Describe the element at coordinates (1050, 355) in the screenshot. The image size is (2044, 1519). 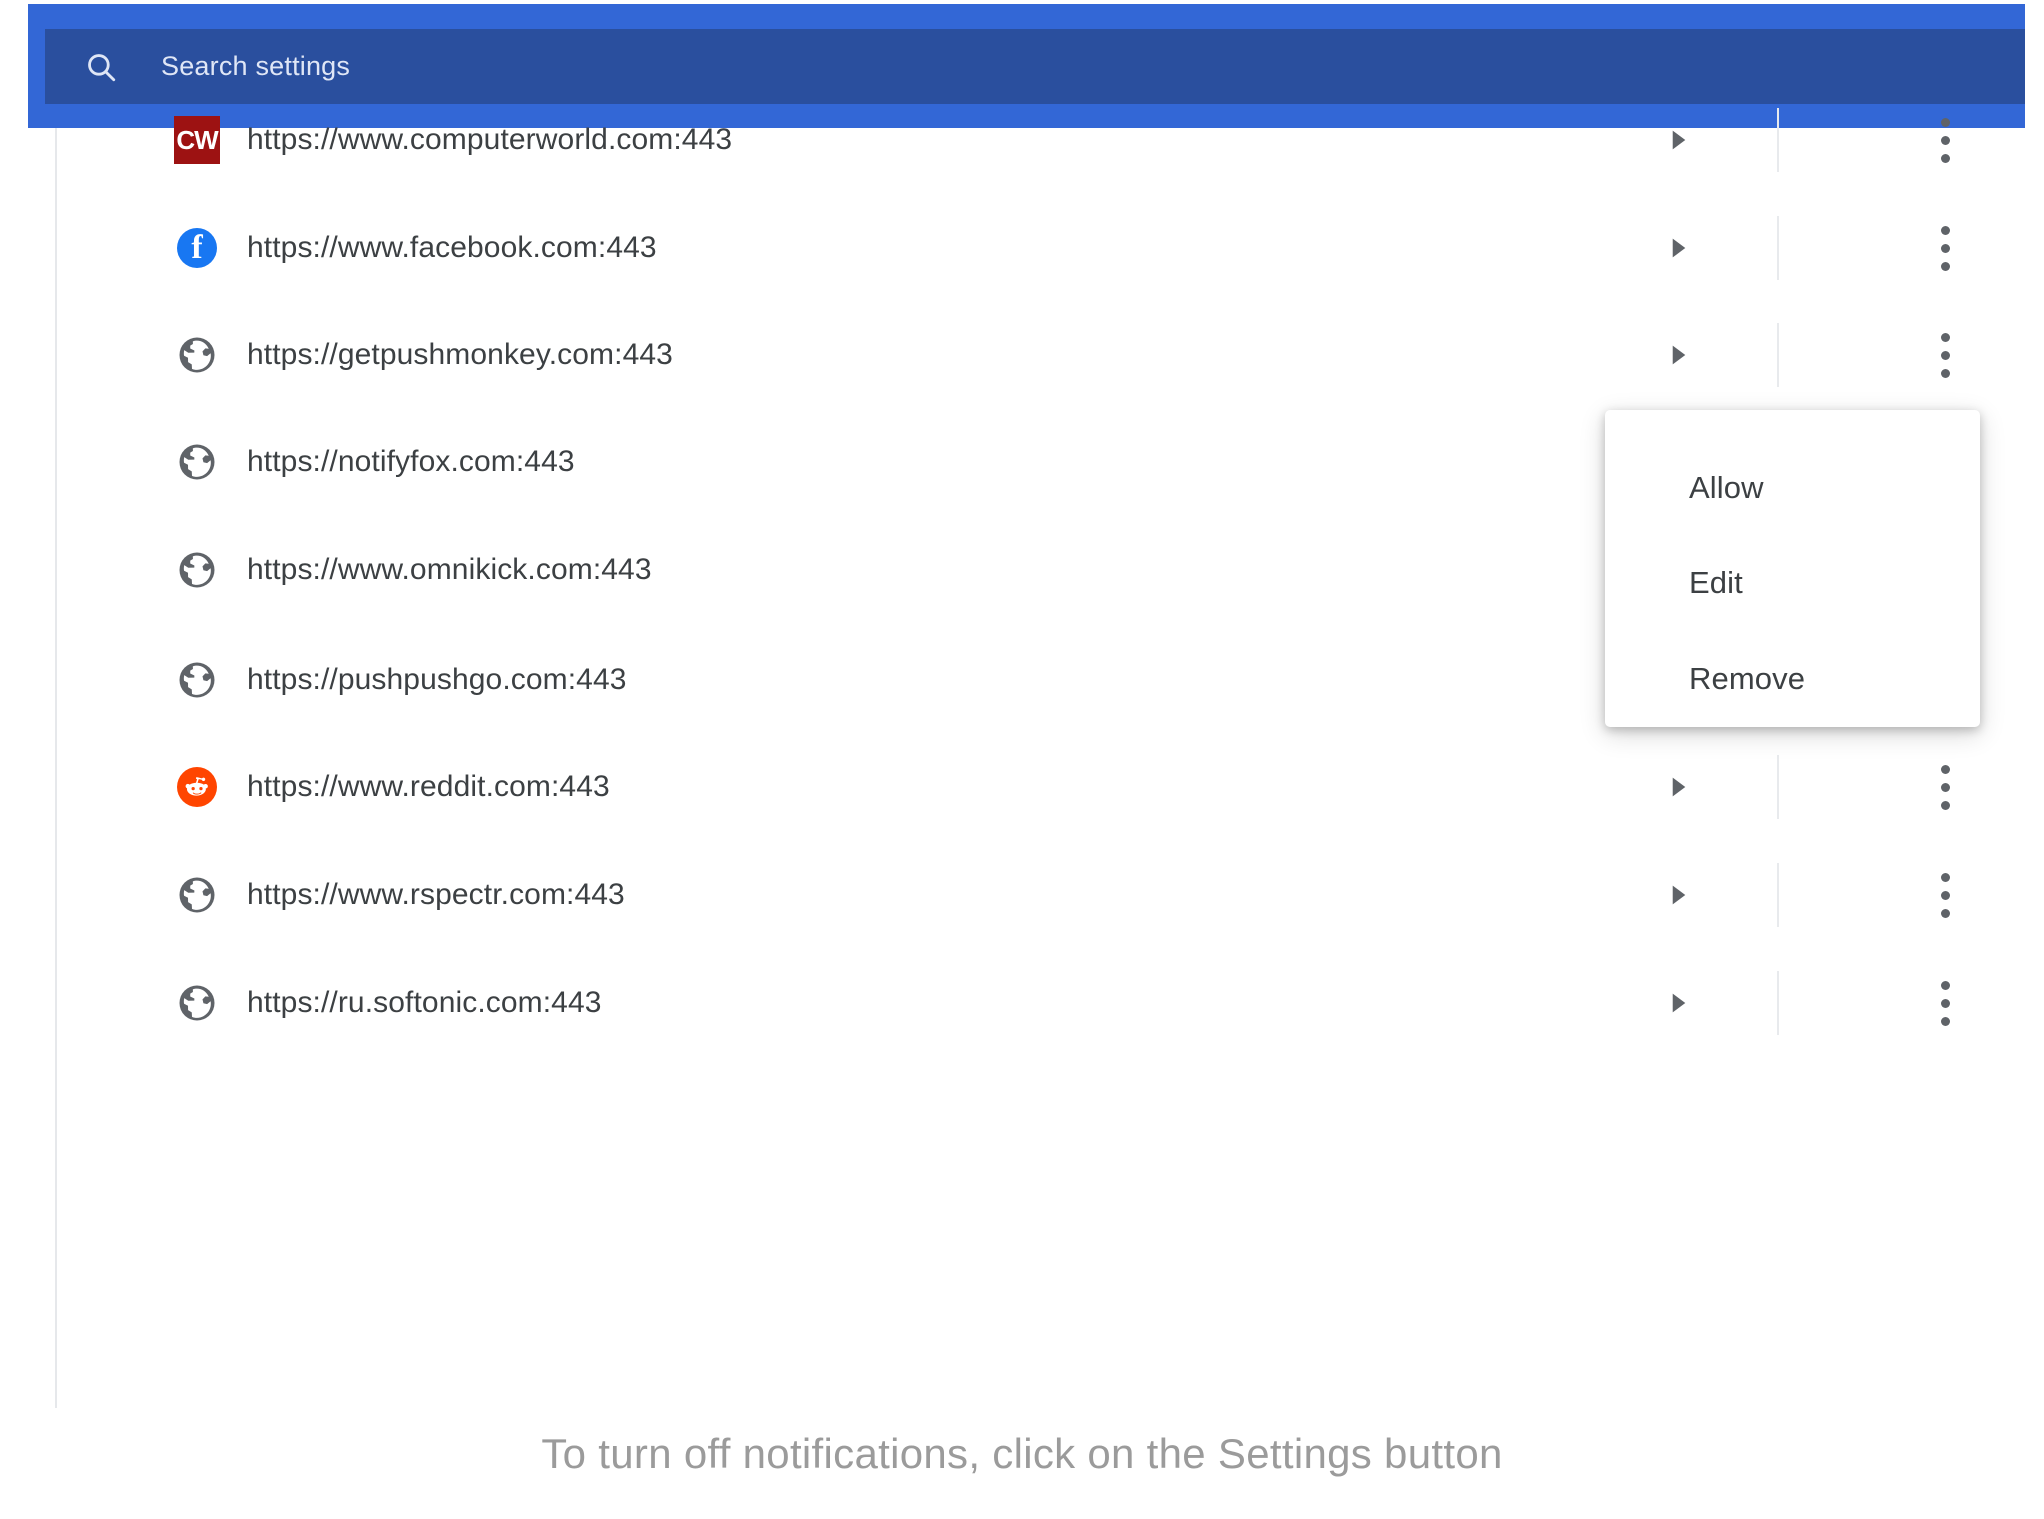
I see `table-row: https://getpushmonkey.com:443` at that location.